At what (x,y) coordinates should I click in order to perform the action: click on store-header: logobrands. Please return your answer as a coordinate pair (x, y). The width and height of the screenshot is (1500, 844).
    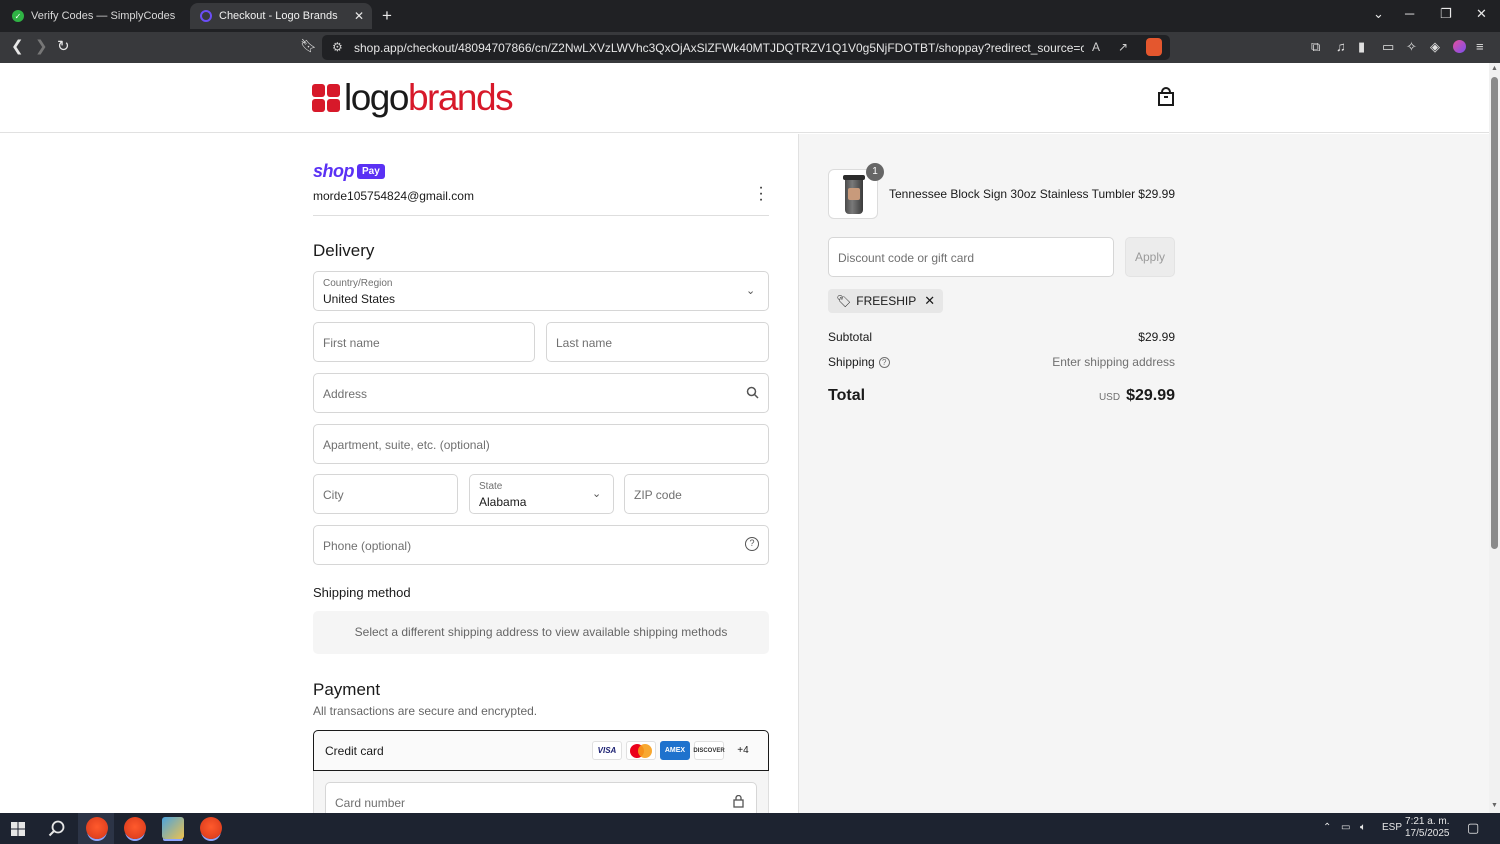
    Looking at the image, I should click on (744, 98).